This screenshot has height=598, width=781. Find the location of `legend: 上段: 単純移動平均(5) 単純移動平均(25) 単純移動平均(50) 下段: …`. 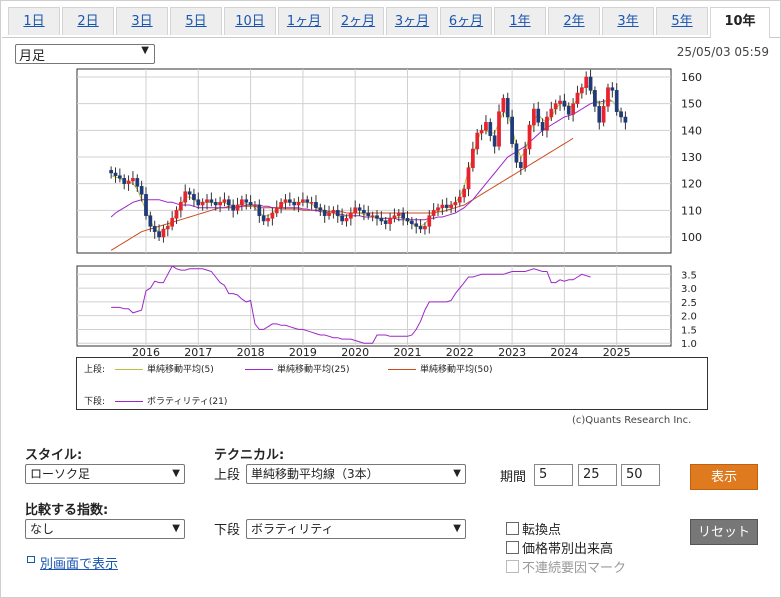

legend: 上段: 単純移動平均(5) 単純移動平均(25) 単純移動平均(50) 下段: … is located at coordinates (392, 383).